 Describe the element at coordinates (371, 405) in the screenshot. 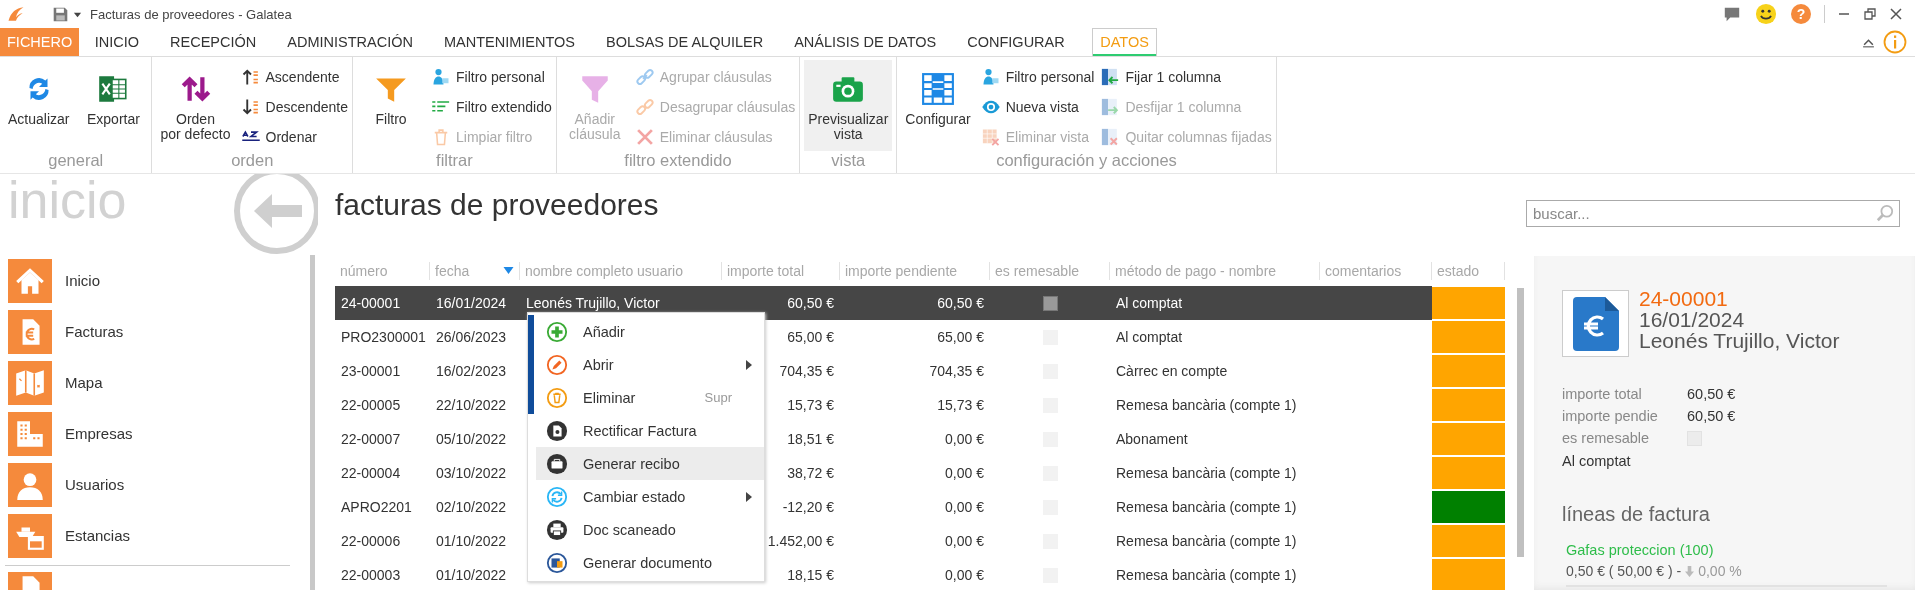

I see `table-cell: 22-00005` at that location.